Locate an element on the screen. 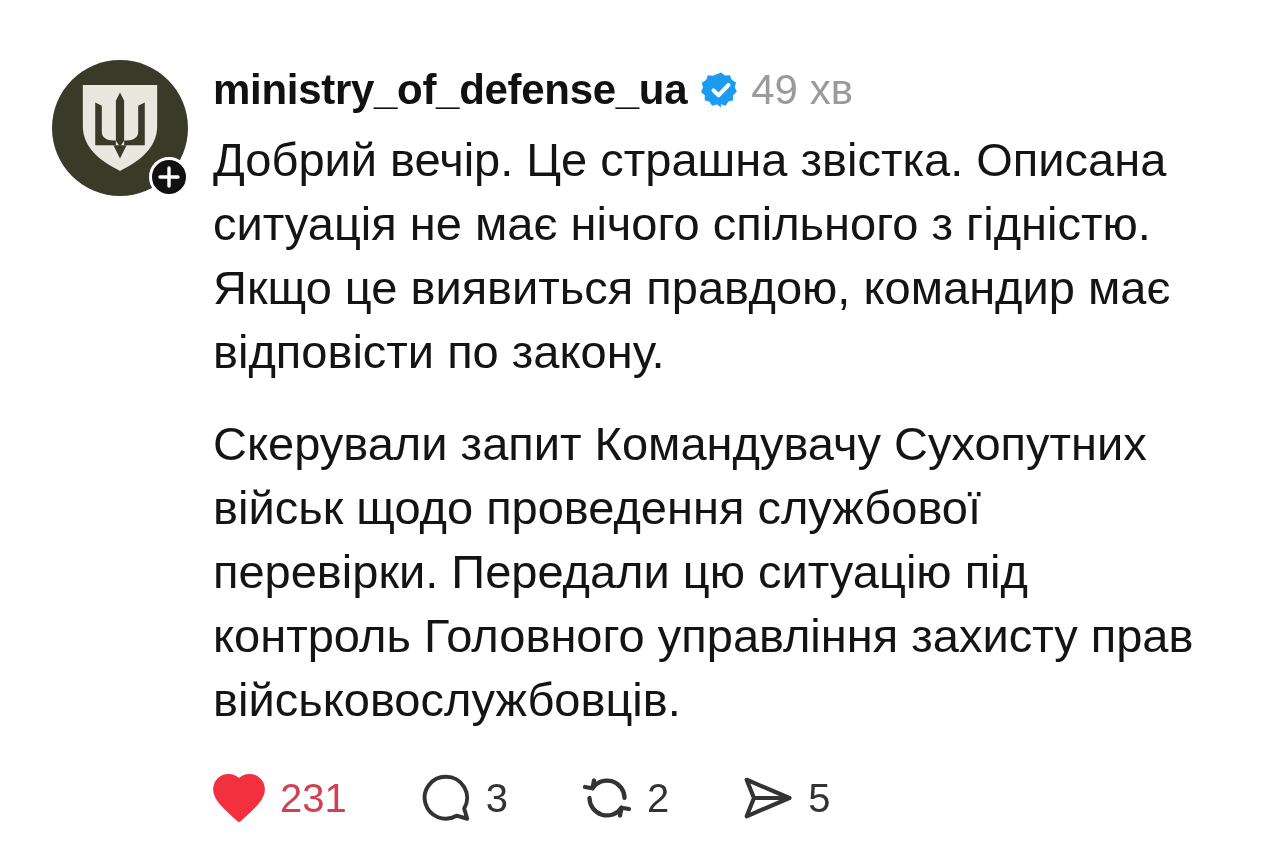 This screenshot has width=1280, height=864. comment-button: 3 is located at coordinates (464, 798).